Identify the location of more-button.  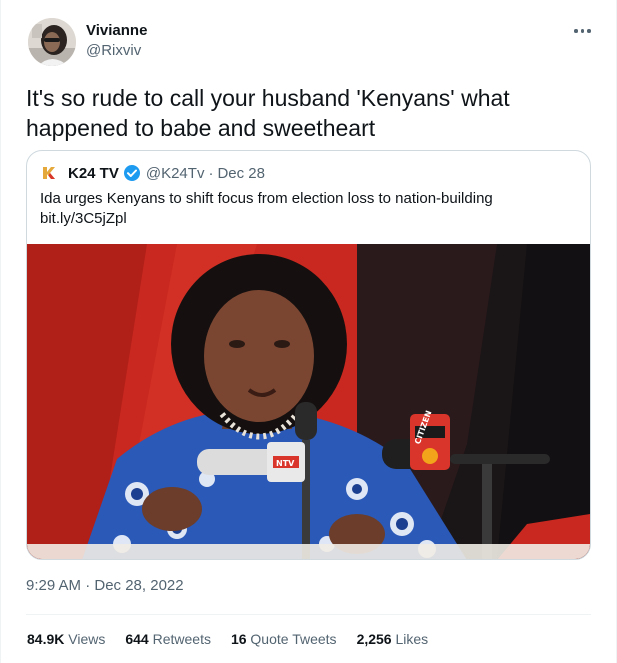
(583, 30).